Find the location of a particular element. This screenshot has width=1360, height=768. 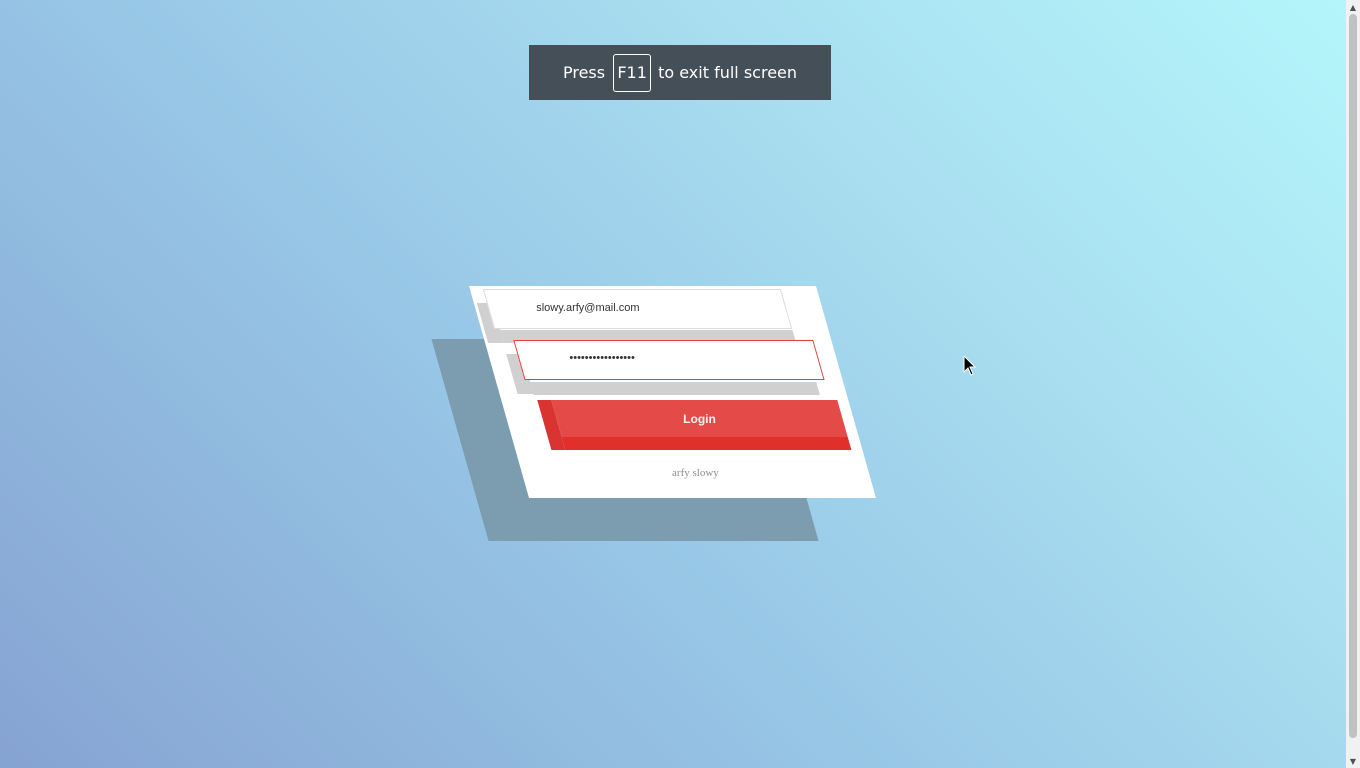

email-field-value: slowy.arfy@mail.com is located at coordinates (588, 308).